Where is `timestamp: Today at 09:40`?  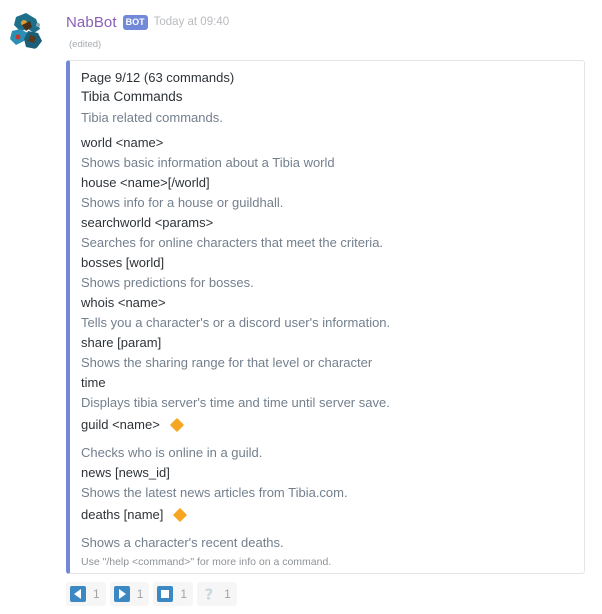
timestamp: Today at 09:40 is located at coordinates (191, 22).